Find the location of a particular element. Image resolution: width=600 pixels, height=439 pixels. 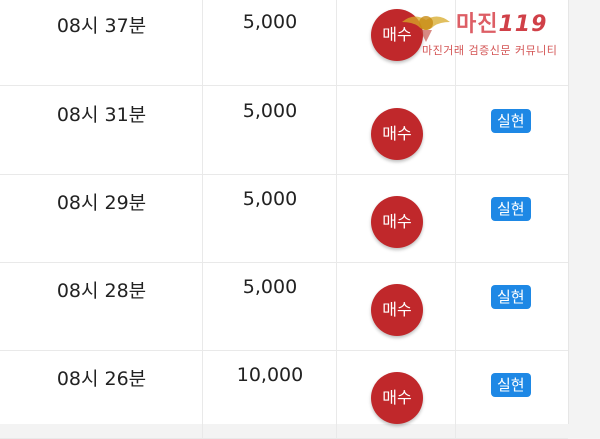

trade-time: 08시 31분 is located at coordinates (101, 115).